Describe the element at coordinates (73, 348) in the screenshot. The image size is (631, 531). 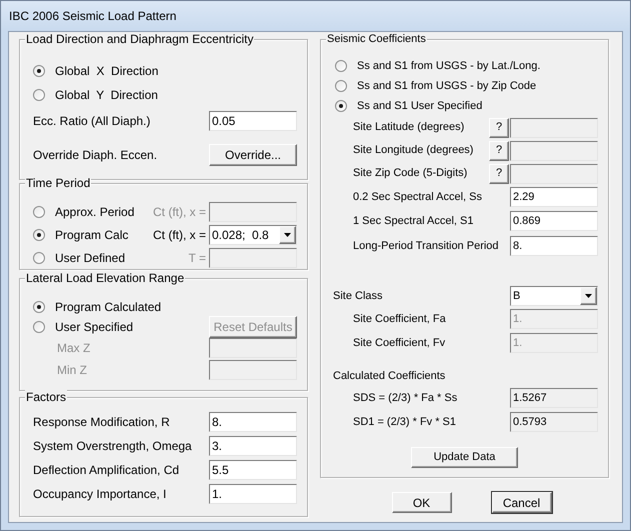
I see `field-label: Max Z` at that location.